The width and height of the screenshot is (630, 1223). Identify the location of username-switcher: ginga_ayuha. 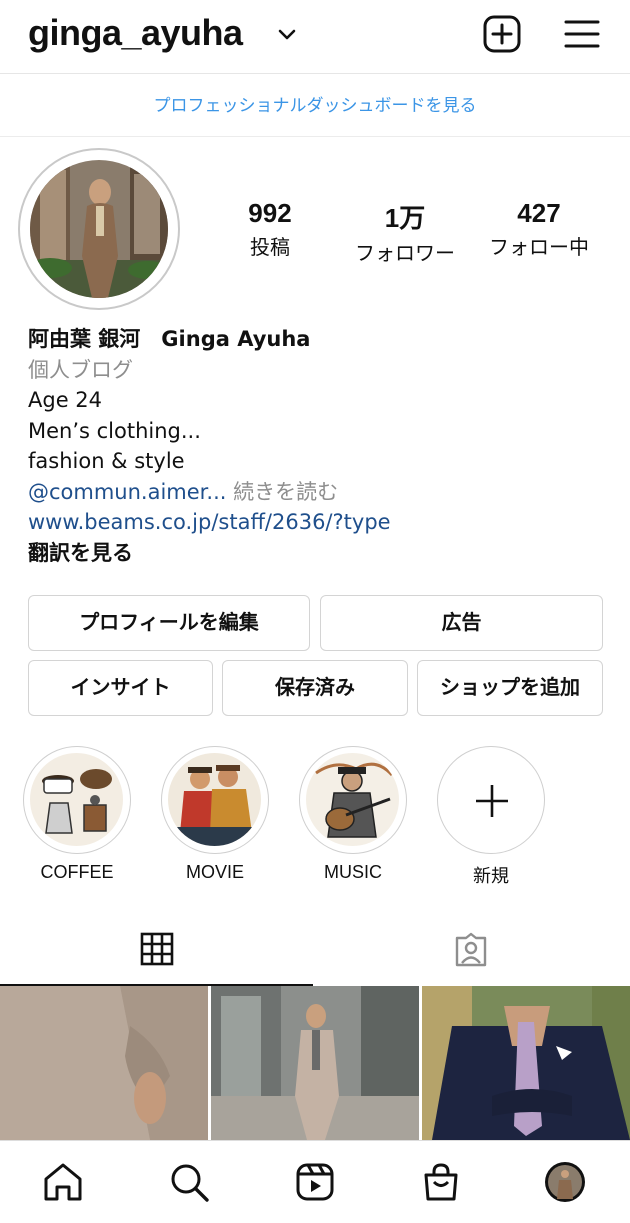
(135, 33).